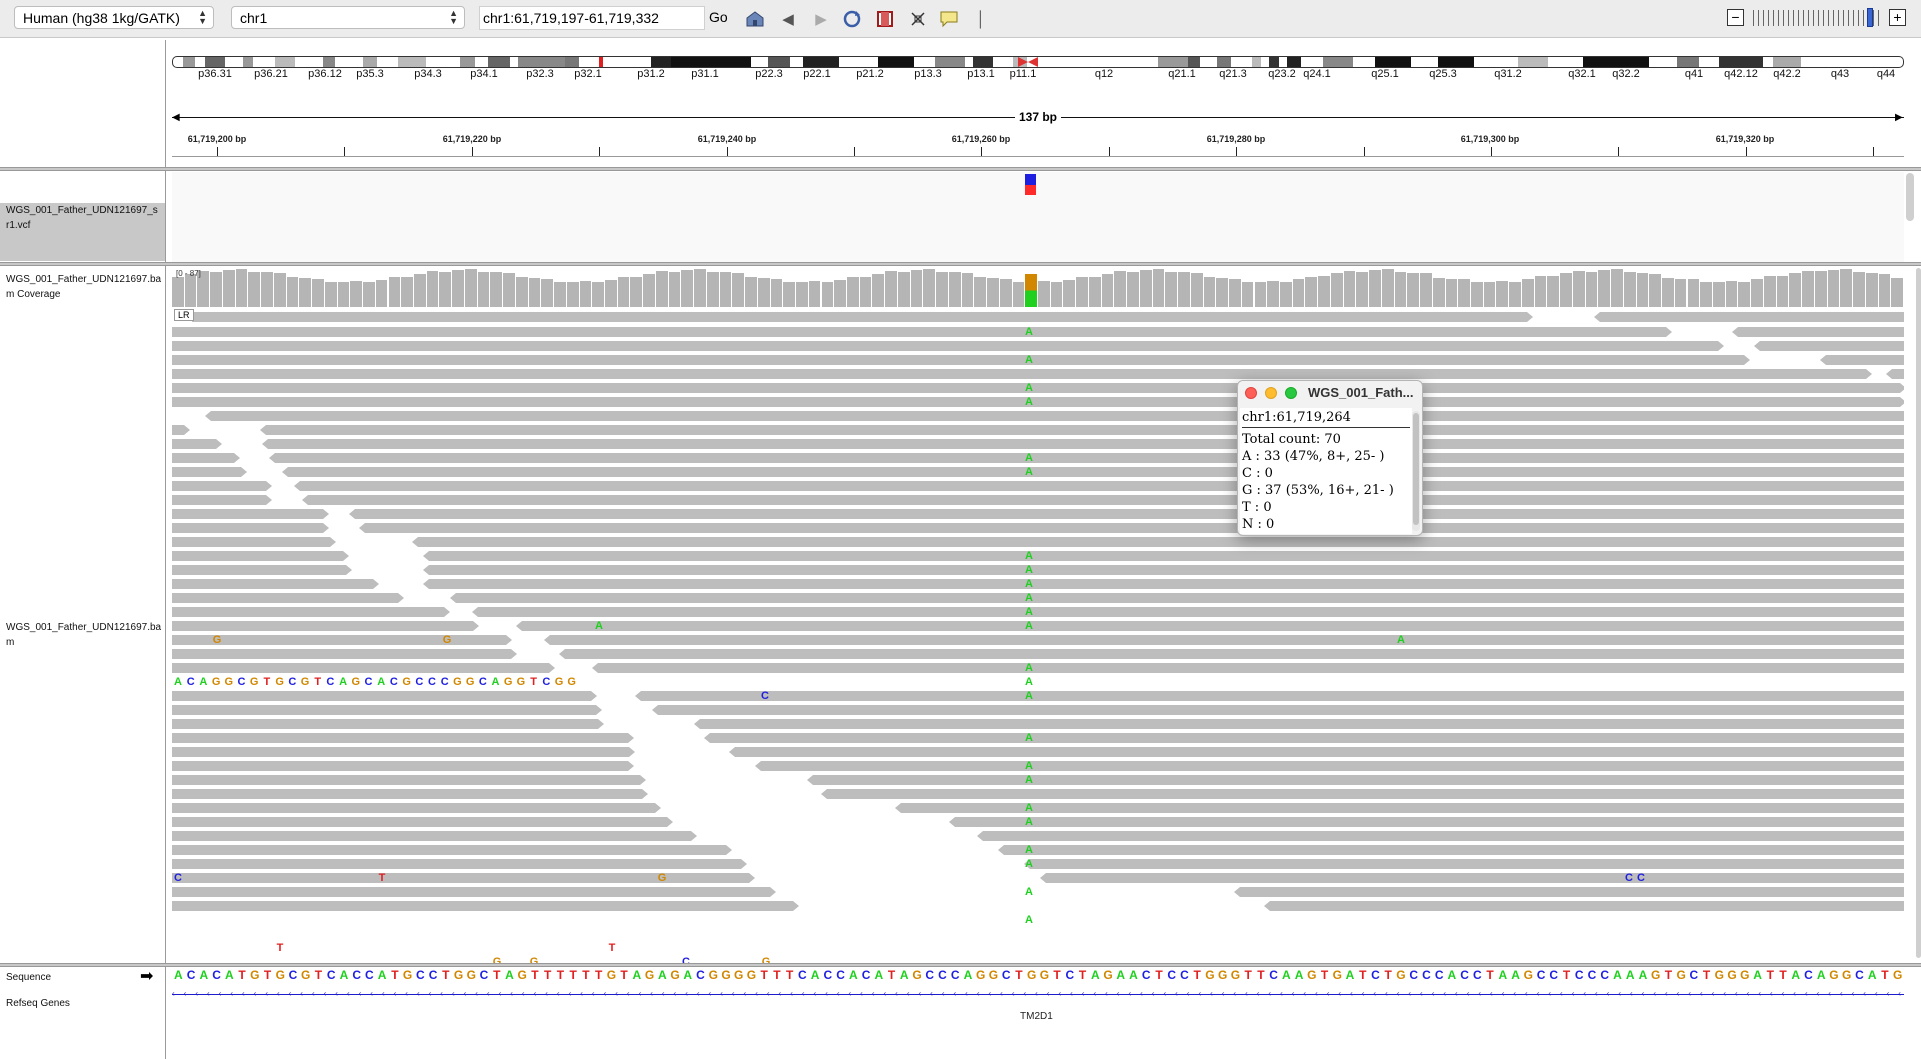 Image resolution: width=1921 pixels, height=1059 pixels. I want to click on cytoband-label: p34.3, so click(428, 74).